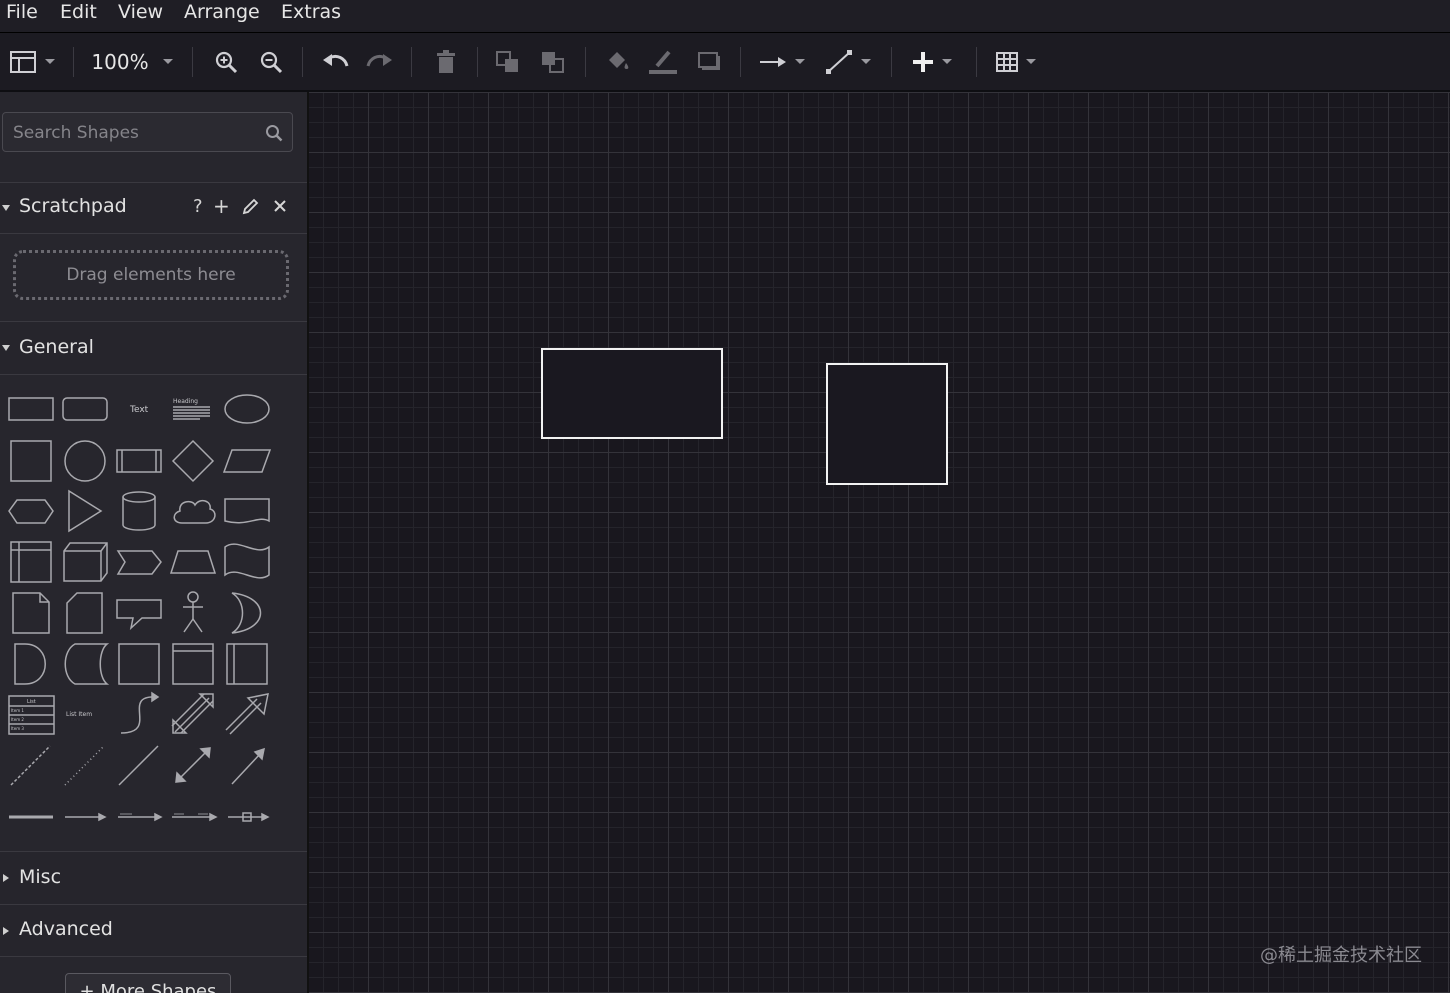 This screenshot has width=1450, height=993. I want to click on more-shapes-button: + More Shapes, so click(148, 983).